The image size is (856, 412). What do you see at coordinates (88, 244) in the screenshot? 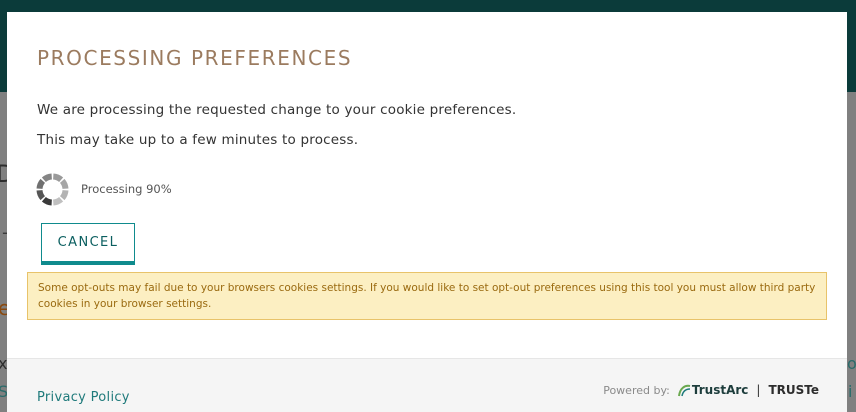
I see `cancel-button: CANCEL` at bounding box center [88, 244].